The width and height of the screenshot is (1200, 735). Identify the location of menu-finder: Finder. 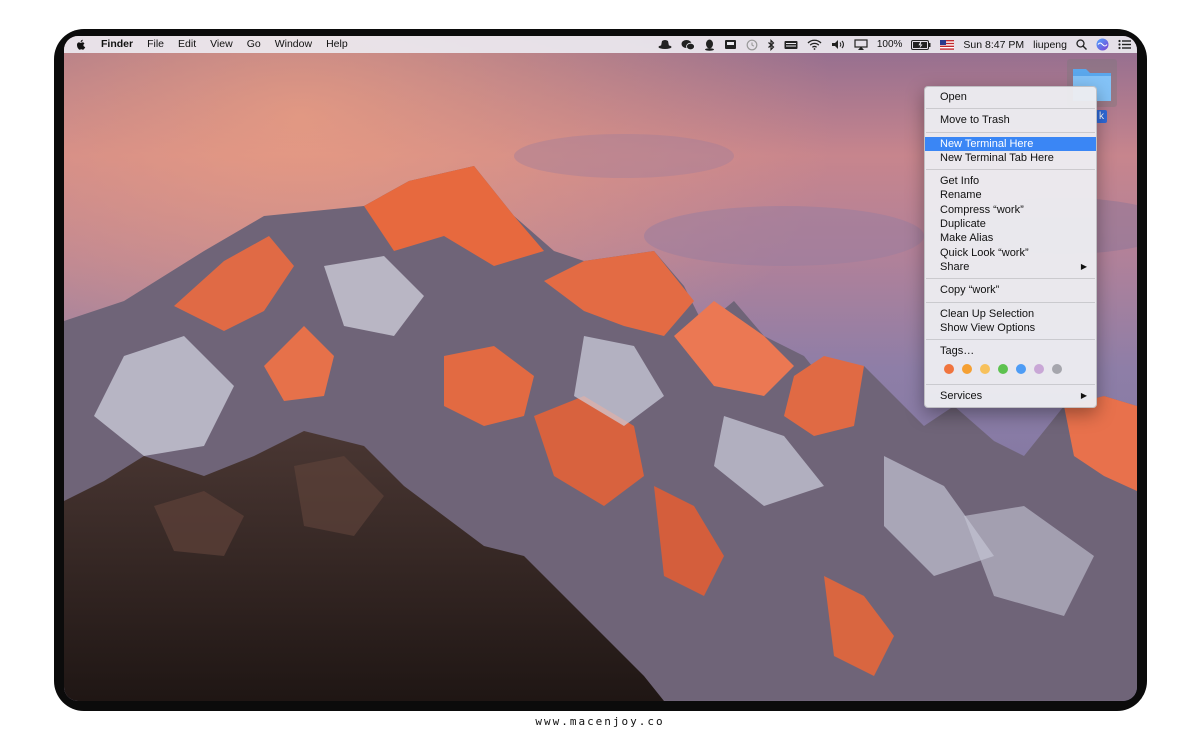
(117, 44).